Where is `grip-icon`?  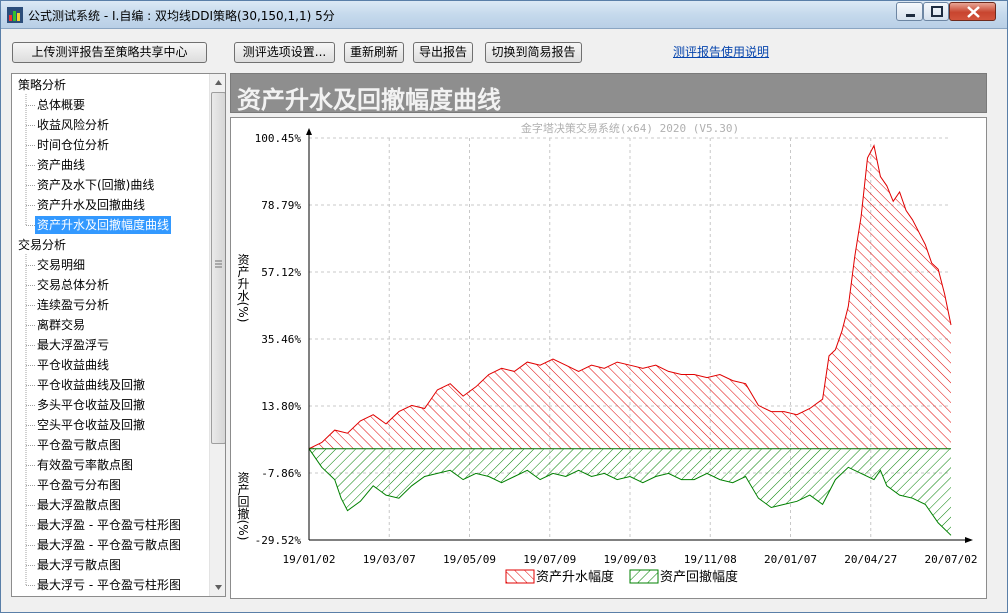
grip-icon is located at coordinates (218, 264).